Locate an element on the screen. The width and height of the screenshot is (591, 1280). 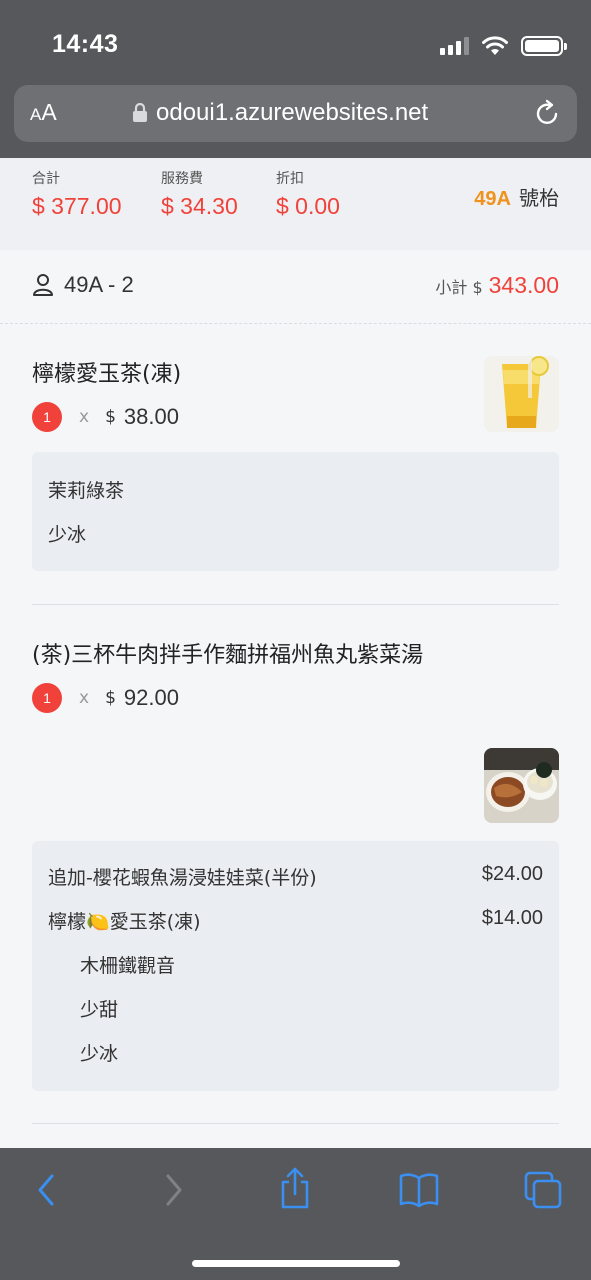
option-subline: 少甜 is located at coordinates (311, 1008).